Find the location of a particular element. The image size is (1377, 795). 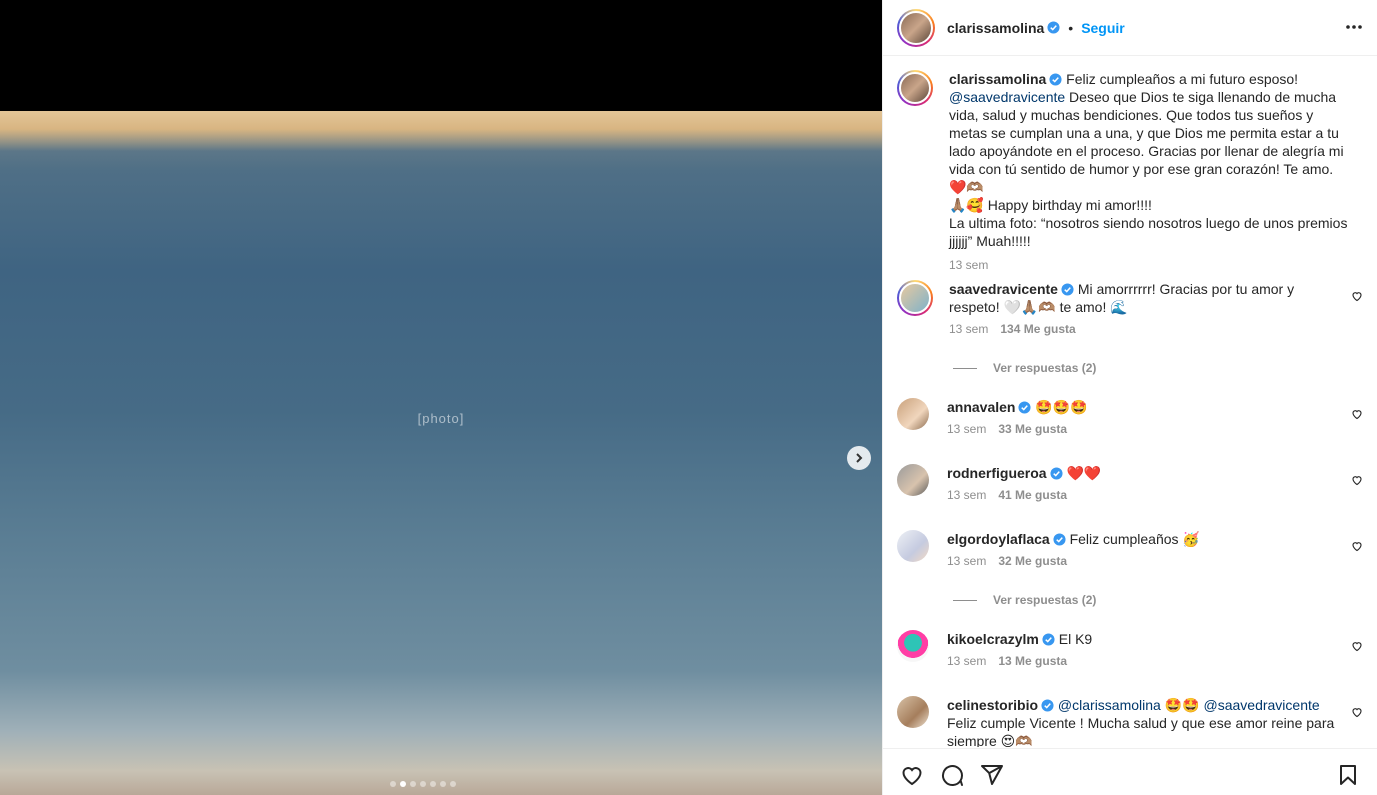

carousel-dots is located at coordinates (423, 784).